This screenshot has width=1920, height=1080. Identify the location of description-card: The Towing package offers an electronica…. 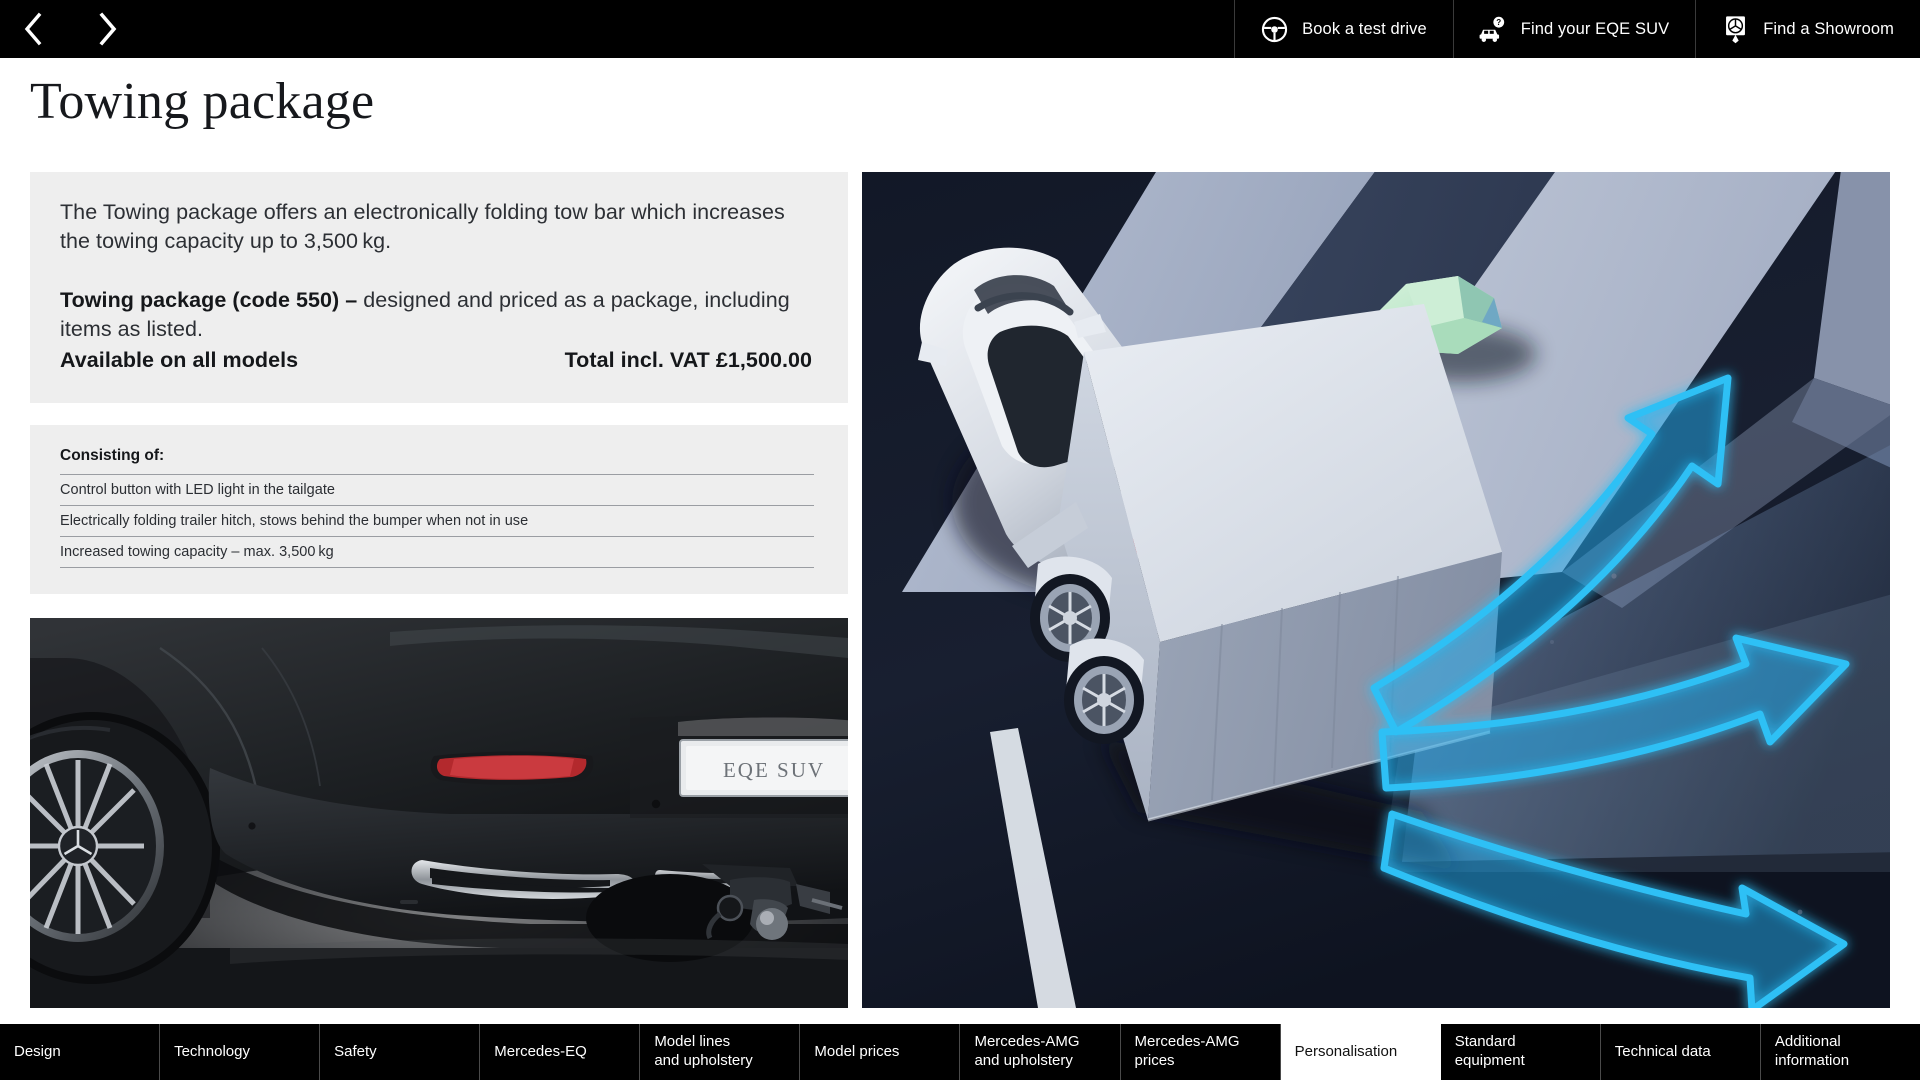
(439, 288).